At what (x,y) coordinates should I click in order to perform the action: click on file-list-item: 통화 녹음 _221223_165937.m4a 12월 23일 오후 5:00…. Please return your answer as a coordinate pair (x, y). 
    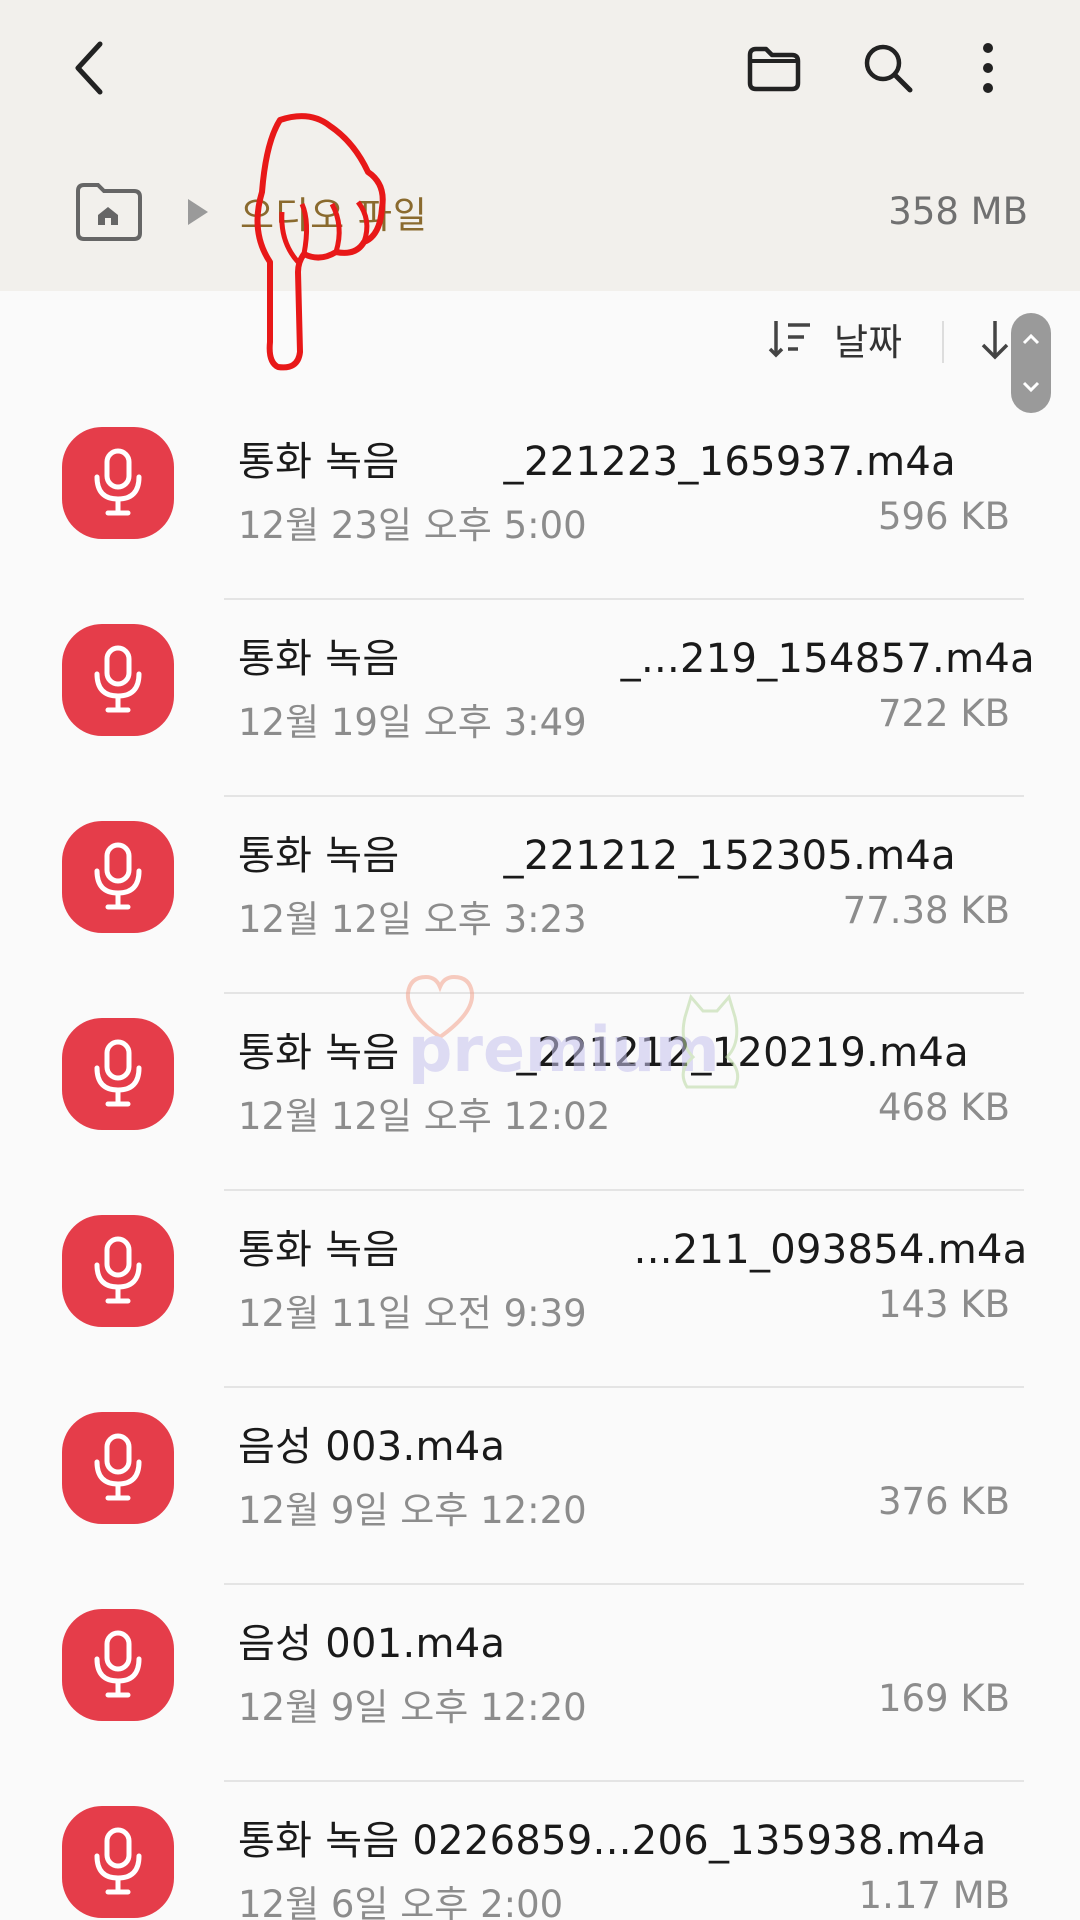
    Looking at the image, I should click on (540, 501).